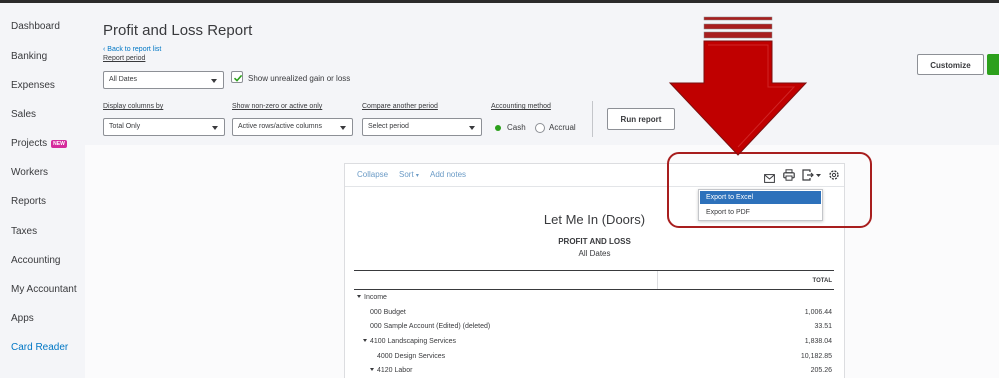 Image resolution: width=999 pixels, height=378 pixels. Describe the element at coordinates (822, 281) in the screenshot. I see `total-column-header: TOTAL` at that location.